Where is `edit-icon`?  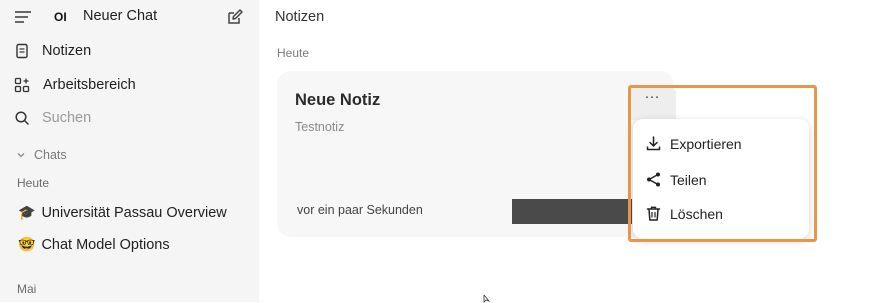
edit-icon is located at coordinates (235, 16).